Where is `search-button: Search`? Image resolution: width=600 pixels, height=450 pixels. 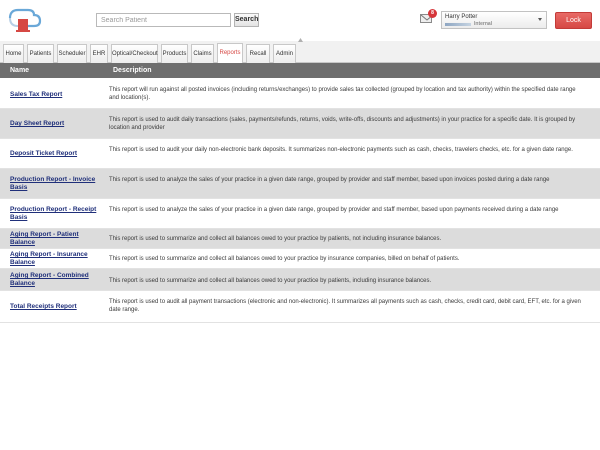 search-button: Search is located at coordinates (246, 20).